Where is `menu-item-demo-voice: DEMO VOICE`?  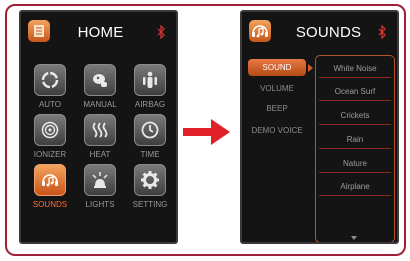
menu-item-demo-voice: DEMO VOICE is located at coordinates (277, 130).